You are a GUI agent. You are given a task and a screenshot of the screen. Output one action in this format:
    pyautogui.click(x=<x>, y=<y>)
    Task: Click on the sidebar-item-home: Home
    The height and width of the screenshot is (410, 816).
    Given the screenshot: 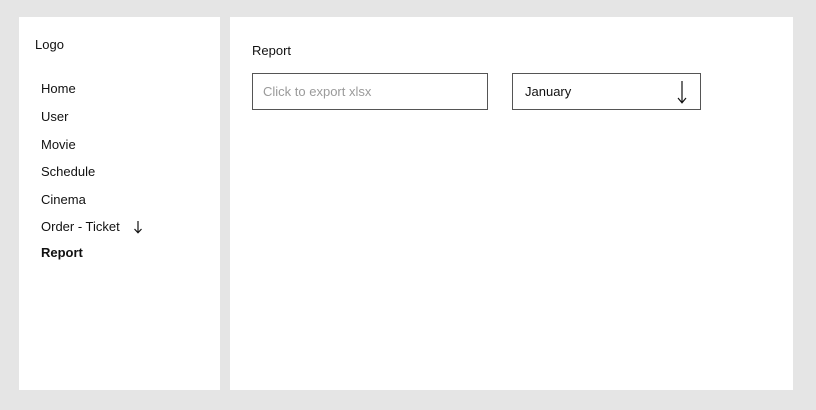 What is the action you would take?
    pyautogui.click(x=58, y=89)
    